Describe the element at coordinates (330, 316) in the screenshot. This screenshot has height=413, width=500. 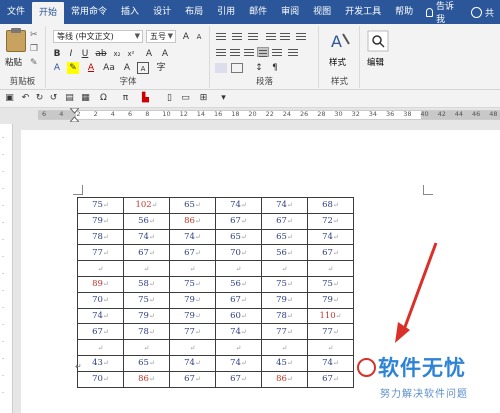
I see `table-cell: 110↵` at that location.